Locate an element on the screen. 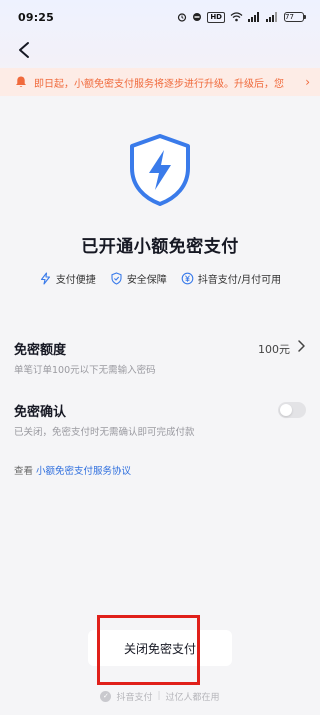 This screenshot has width=320, height=715. footer: ✓ 抖音支付 | 过亿人都在用 is located at coordinates (160, 696).